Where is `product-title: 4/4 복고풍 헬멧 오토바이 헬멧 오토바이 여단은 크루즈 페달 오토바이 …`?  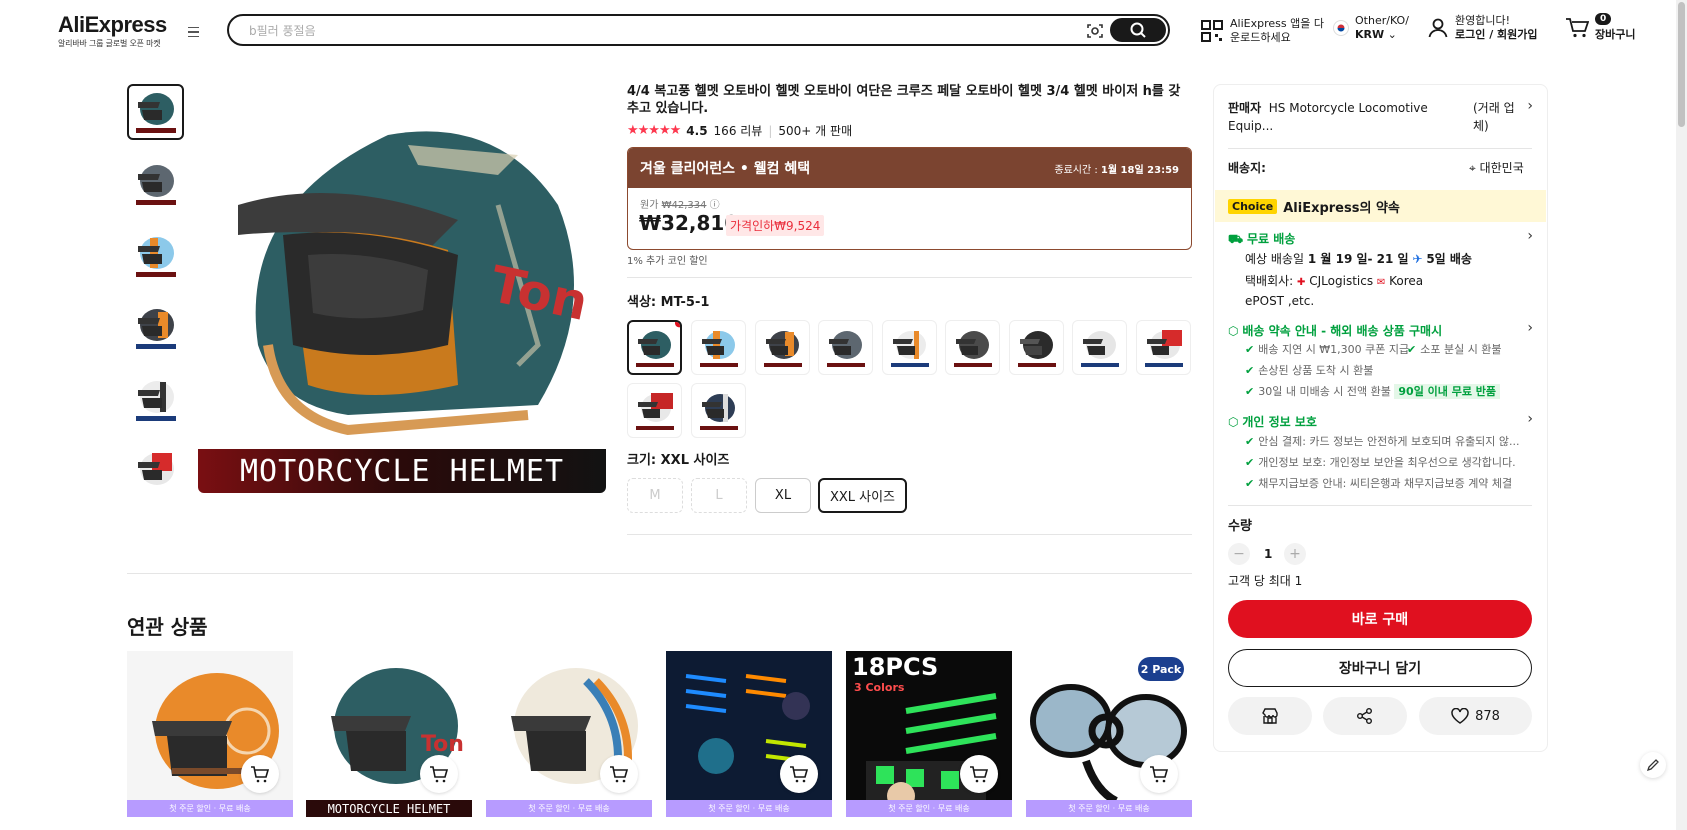
product-title: 4/4 복고풍 헬멧 오토바이 헬멧 오토바이 여단은 크루즈 페달 오토바이 … is located at coordinates (904, 100).